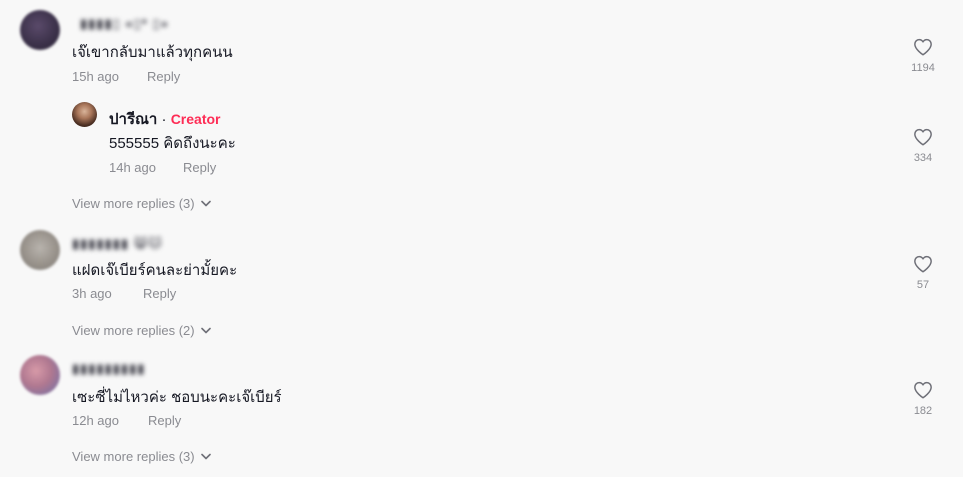 The height and width of the screenshot is (477, 963). I want to click on view-more-label: View more replies (2), so click(133, 330).